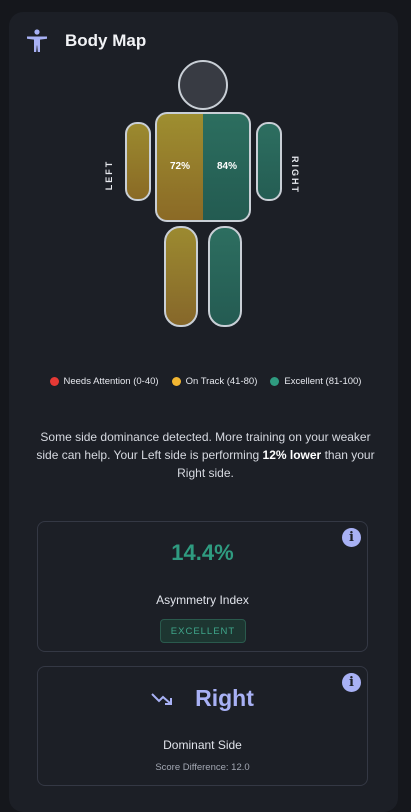 This screenshot has height=812, width=411. What do you see at coordinates (269, 161) in the screenshot?
I see `body-right-arm` at bounding box center [269, 161].